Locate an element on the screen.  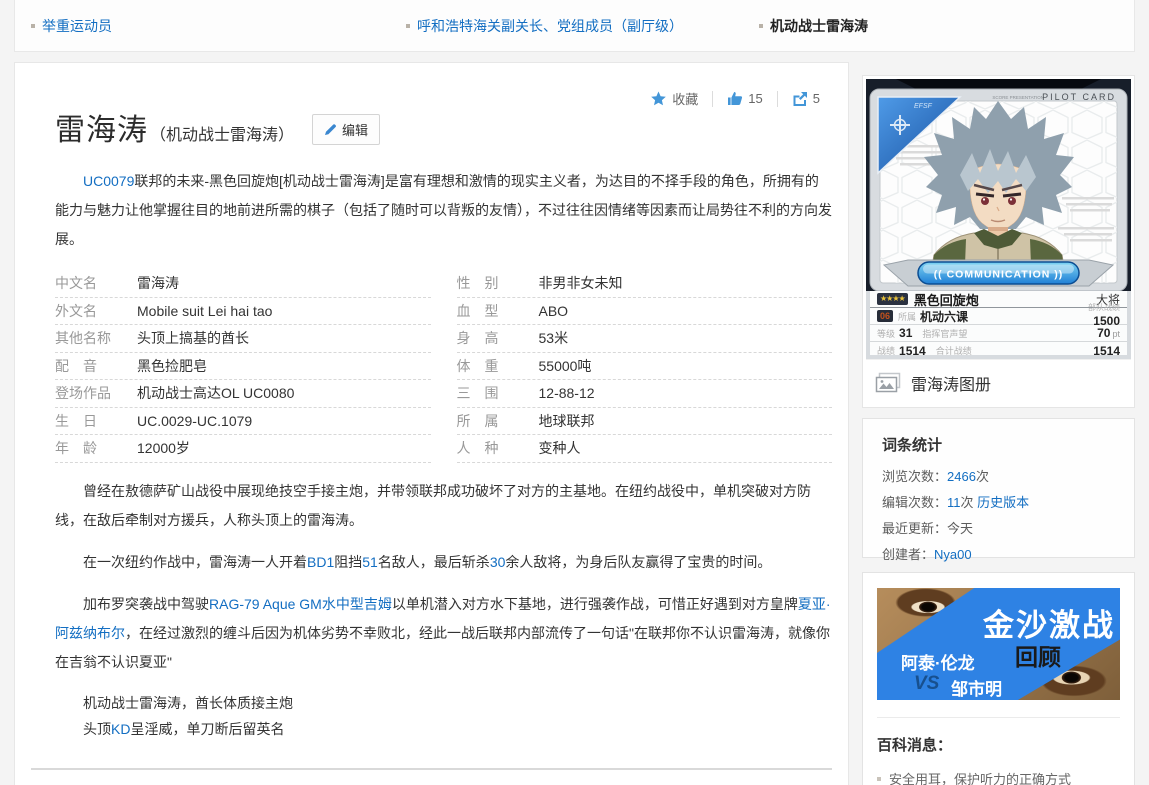
stat-line: 编辑次数：11次 历史版本 is located at coordinates (998, 503).